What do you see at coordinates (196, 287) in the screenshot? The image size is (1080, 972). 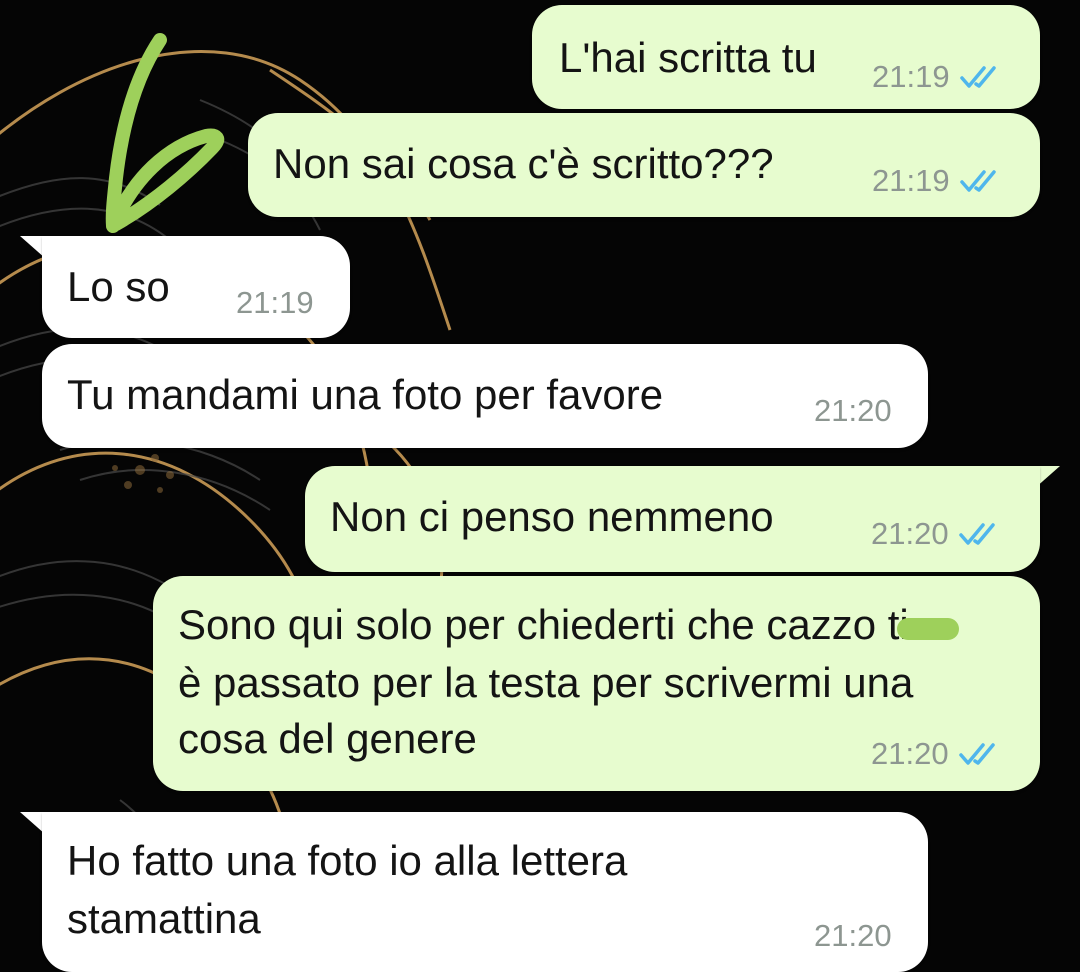 I see `message-bubble-incoming: Lo so 21:19` at bounding box center [196, 287].